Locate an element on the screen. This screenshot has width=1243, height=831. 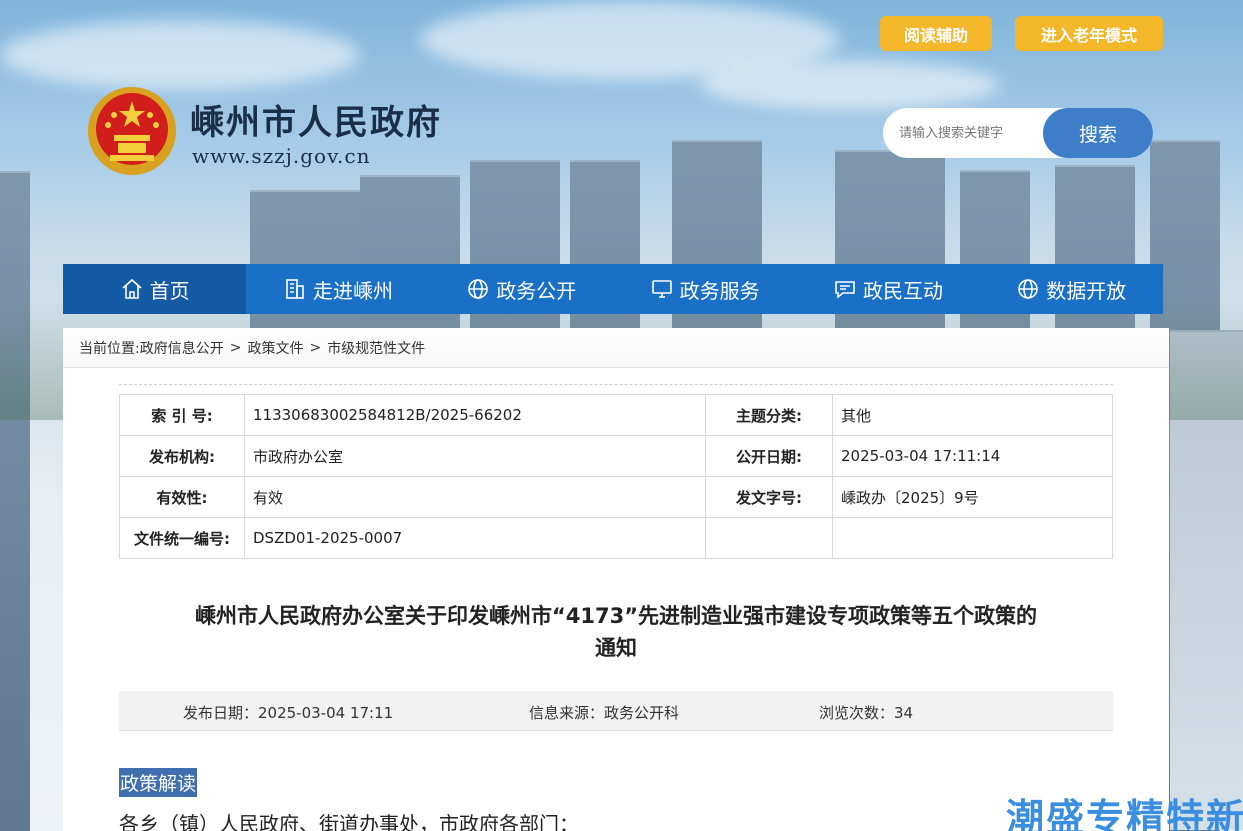
main-nav: 首页 走进嵊州 政务公开 政务服务 政民互动 数据开放 is located at coordinates (613, 289).